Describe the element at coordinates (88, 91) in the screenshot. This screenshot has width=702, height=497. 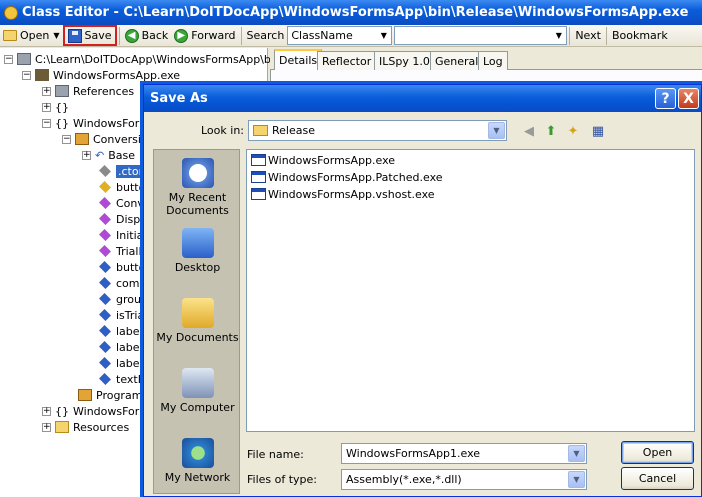
I see `tree-node-references: + References` at that location.